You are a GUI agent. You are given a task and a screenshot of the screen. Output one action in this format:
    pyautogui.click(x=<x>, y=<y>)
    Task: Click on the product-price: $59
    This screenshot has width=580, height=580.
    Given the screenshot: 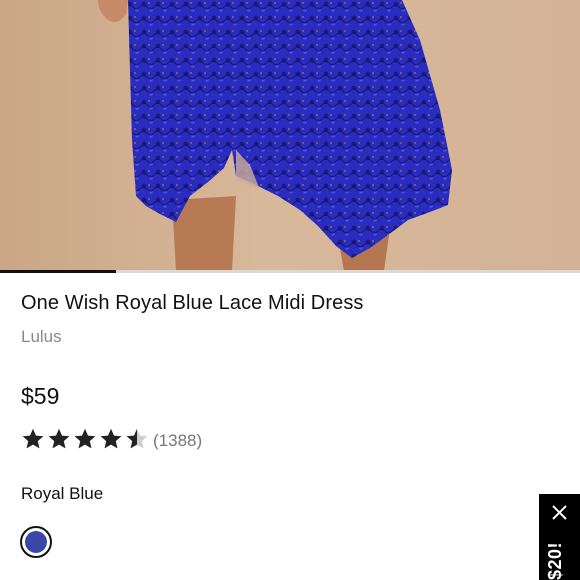 What is the action you would take?
    pyautogui.click(x=40, y=396)
    